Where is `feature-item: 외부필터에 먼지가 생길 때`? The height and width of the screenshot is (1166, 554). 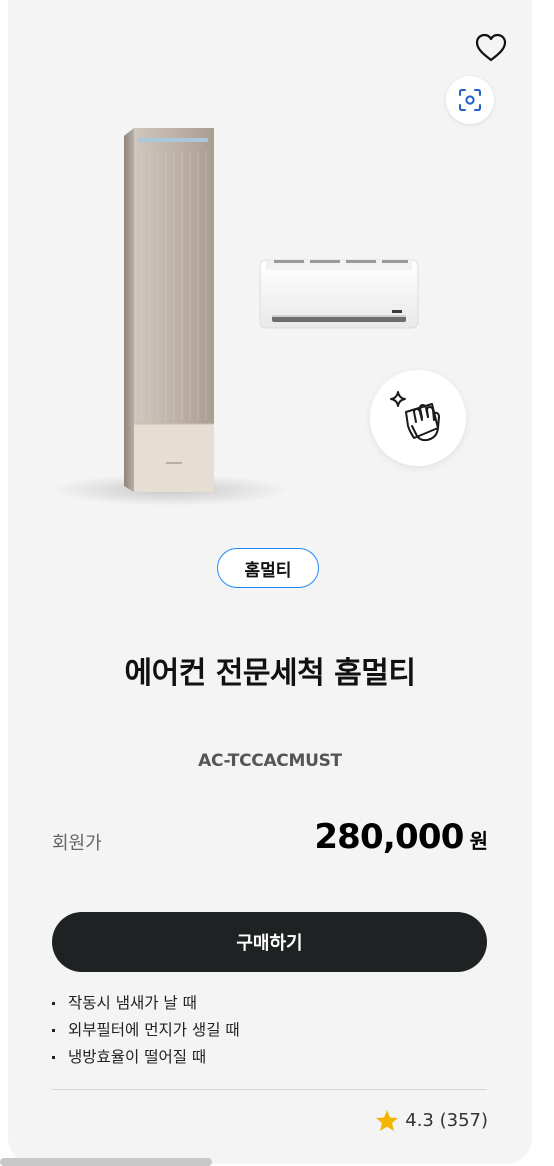 feature-item: 외부필터에 먼지가 생길 때 is located at coordinates (146, 1030).